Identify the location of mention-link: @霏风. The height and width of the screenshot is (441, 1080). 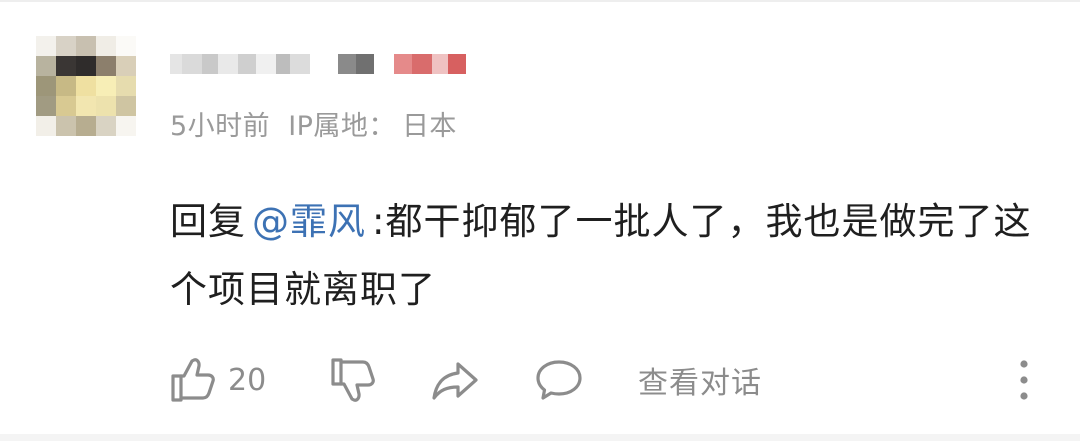
(309, 221).